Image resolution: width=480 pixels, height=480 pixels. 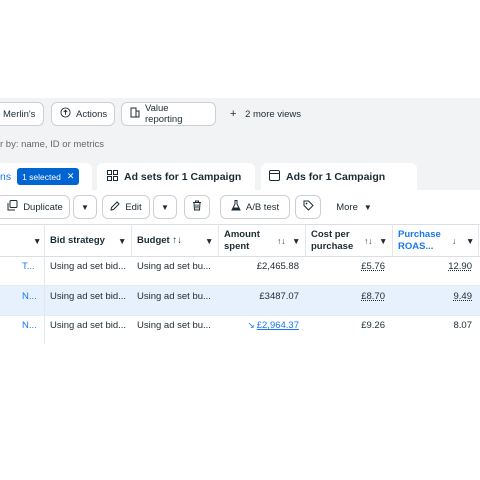 I want to click on edit-dropdown-button: ▼, so click(x=165, y=207).